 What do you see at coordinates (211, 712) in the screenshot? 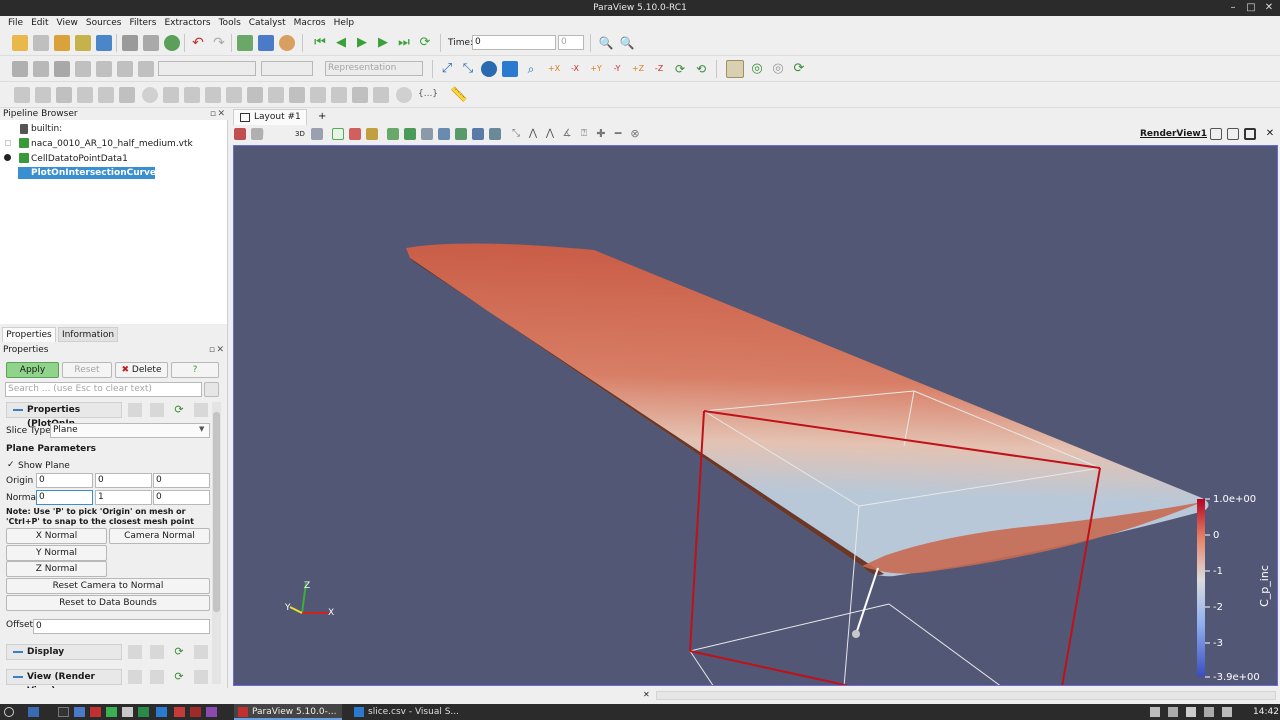
I see `app-purple-icon` at bounding box center [211, 712].